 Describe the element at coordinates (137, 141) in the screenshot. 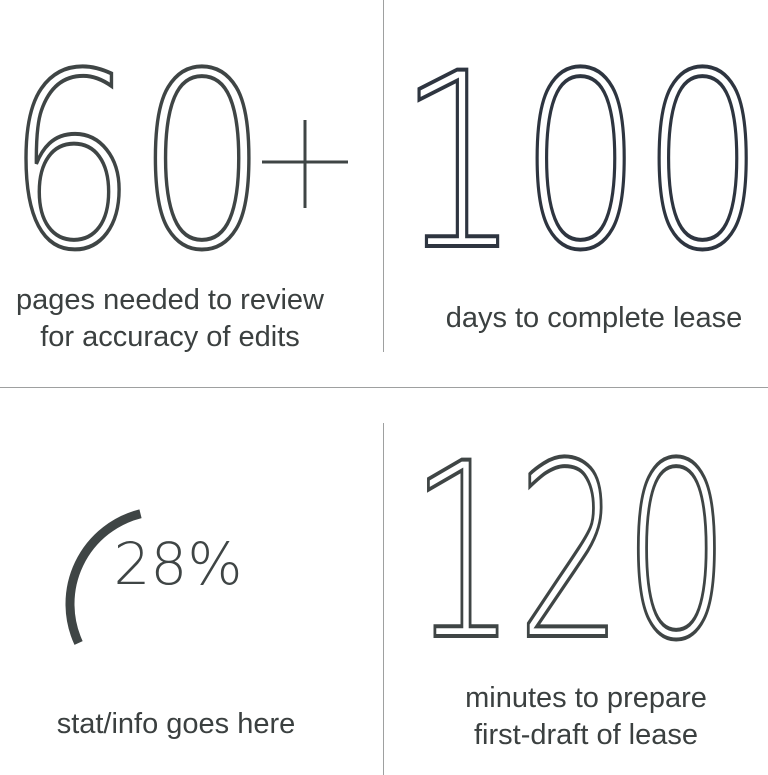

I see `stat-number: 60` at that location.